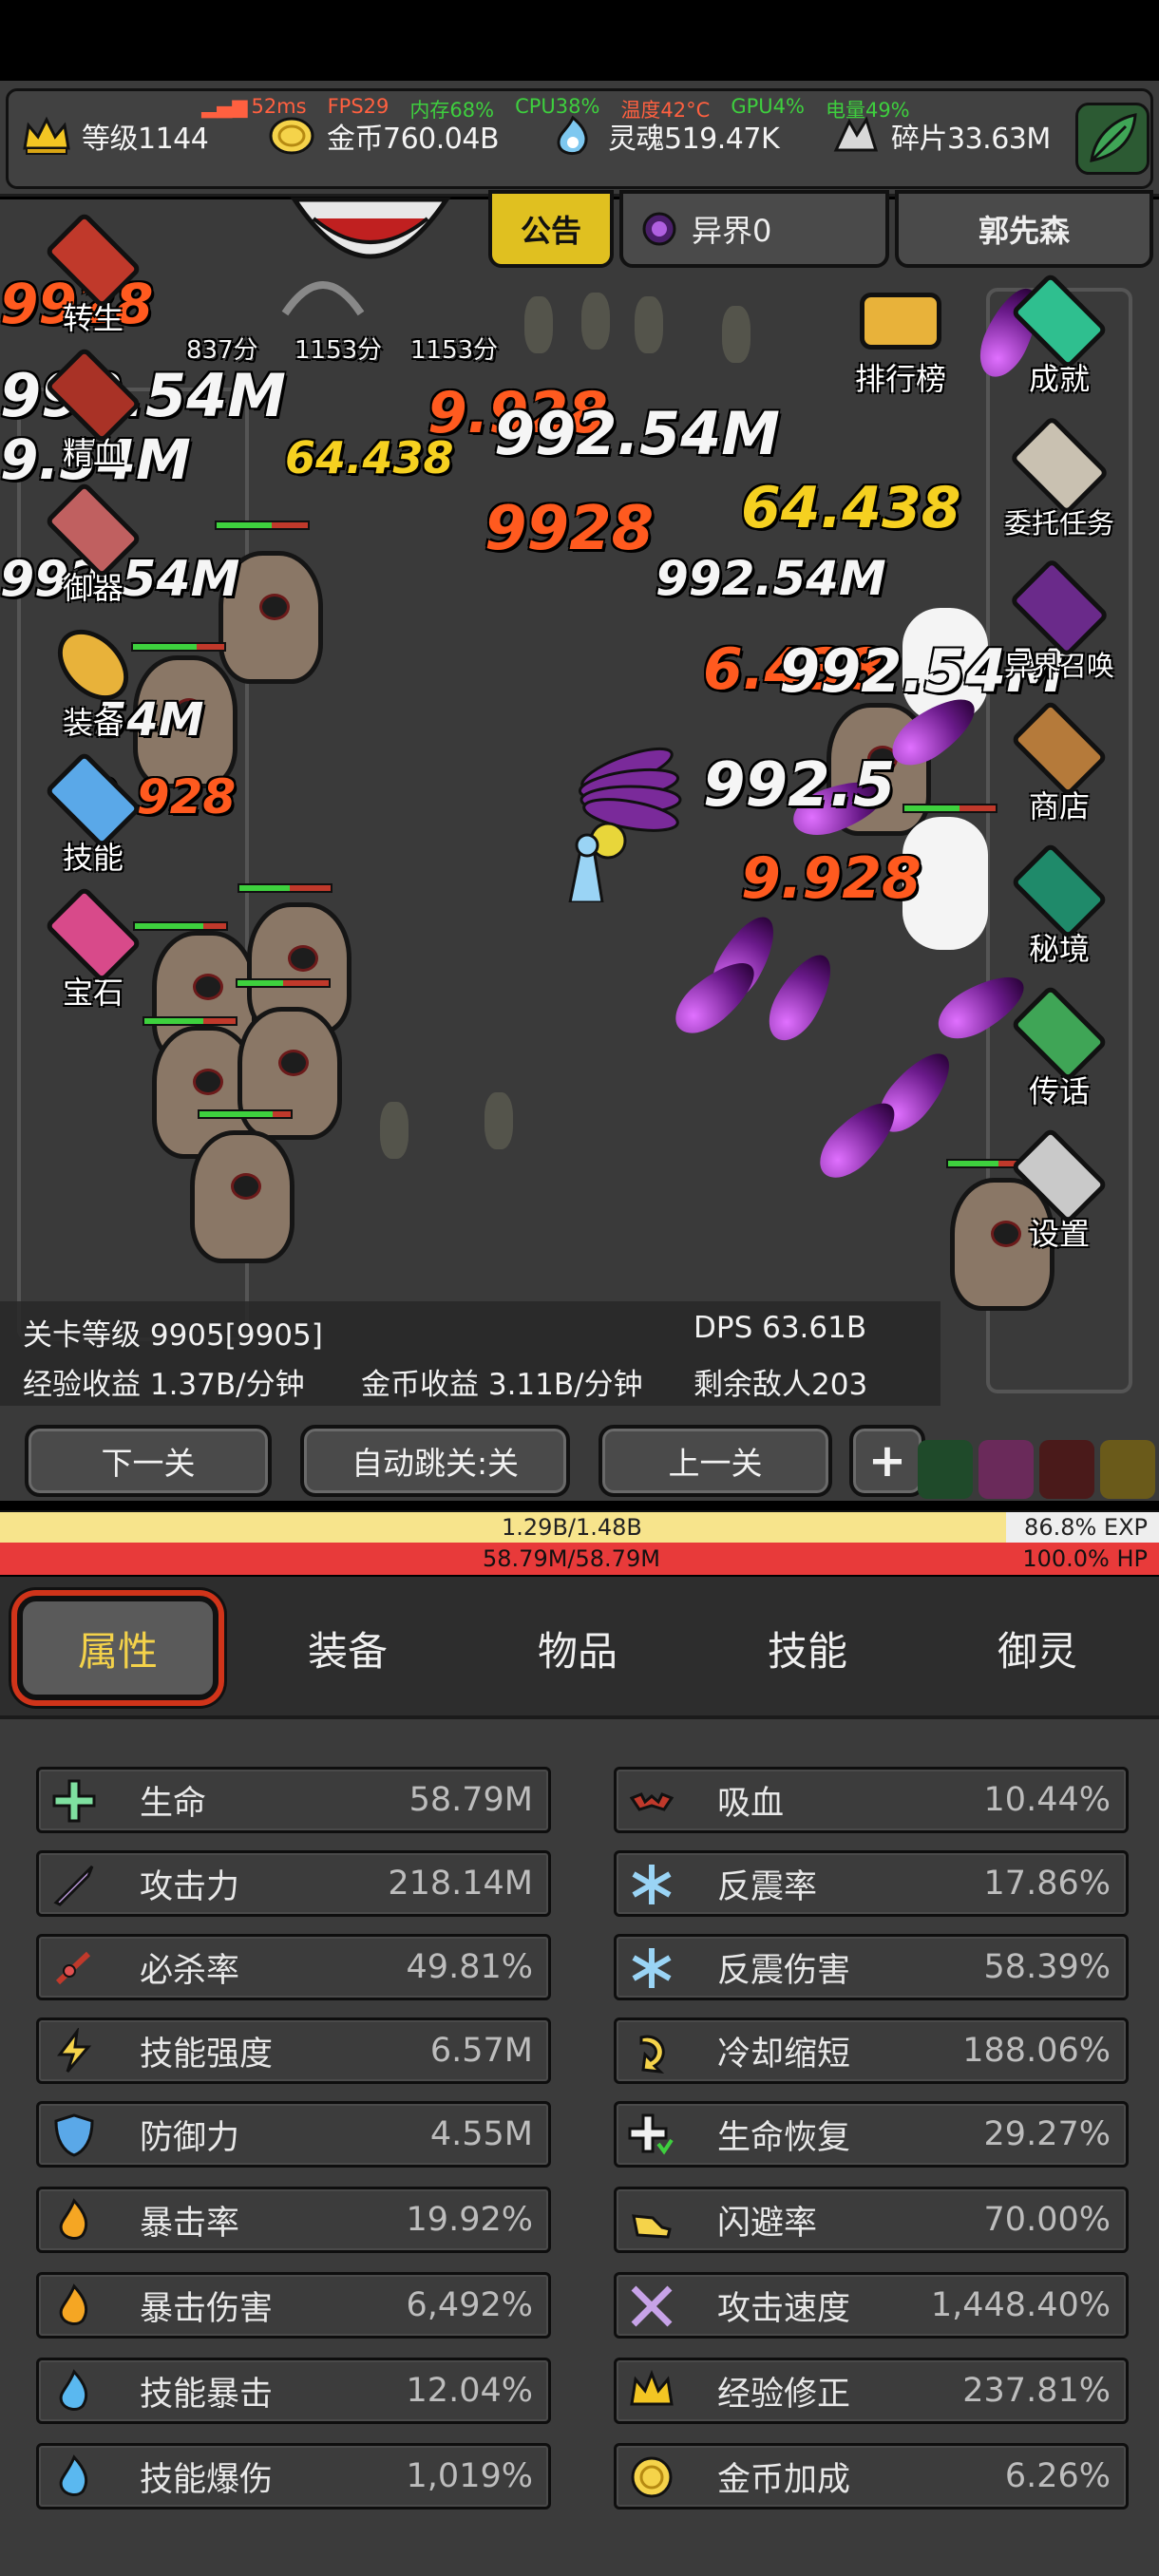  What do you see at coordinates (469, 1967) in the screenshot?
I see `stat-value: 49.81%` at bounding box center [469, 1967].